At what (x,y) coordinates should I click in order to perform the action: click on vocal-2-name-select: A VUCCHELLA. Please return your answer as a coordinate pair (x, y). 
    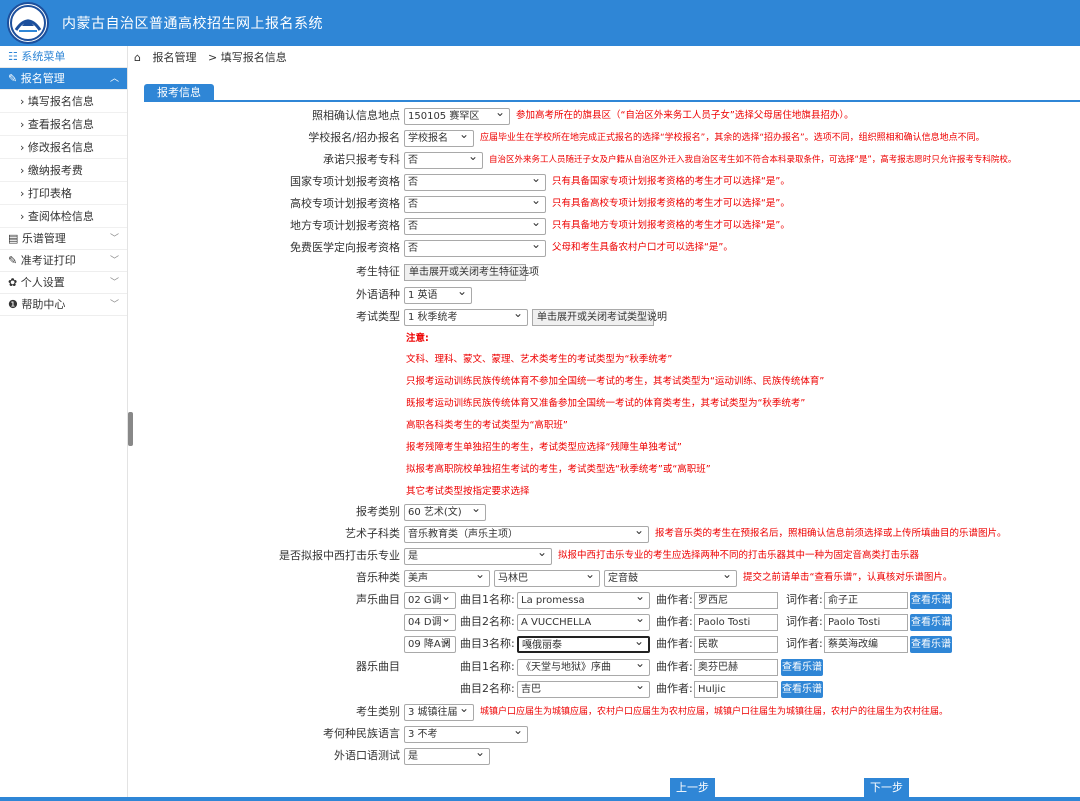
    Looking at the image, I should click on (583, 622).